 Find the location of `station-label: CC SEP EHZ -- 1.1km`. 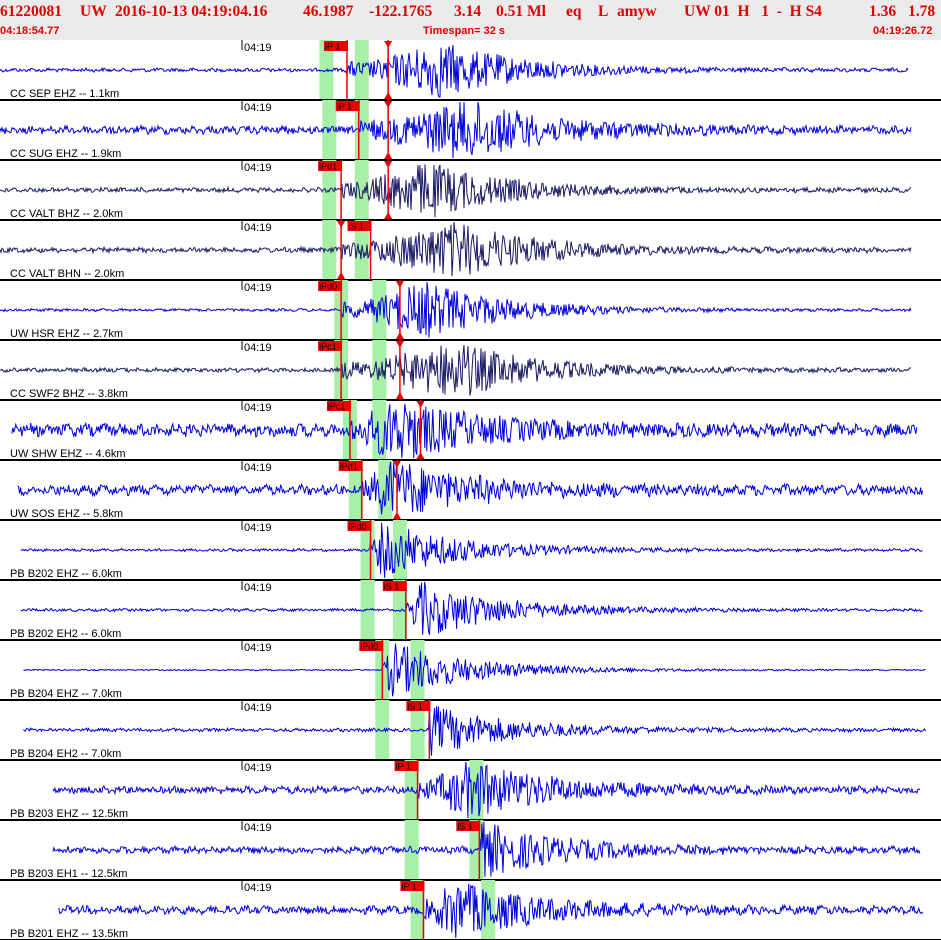

station-label: CC SEP EHZ -- 1.1km is located at coordinates (64, 94).